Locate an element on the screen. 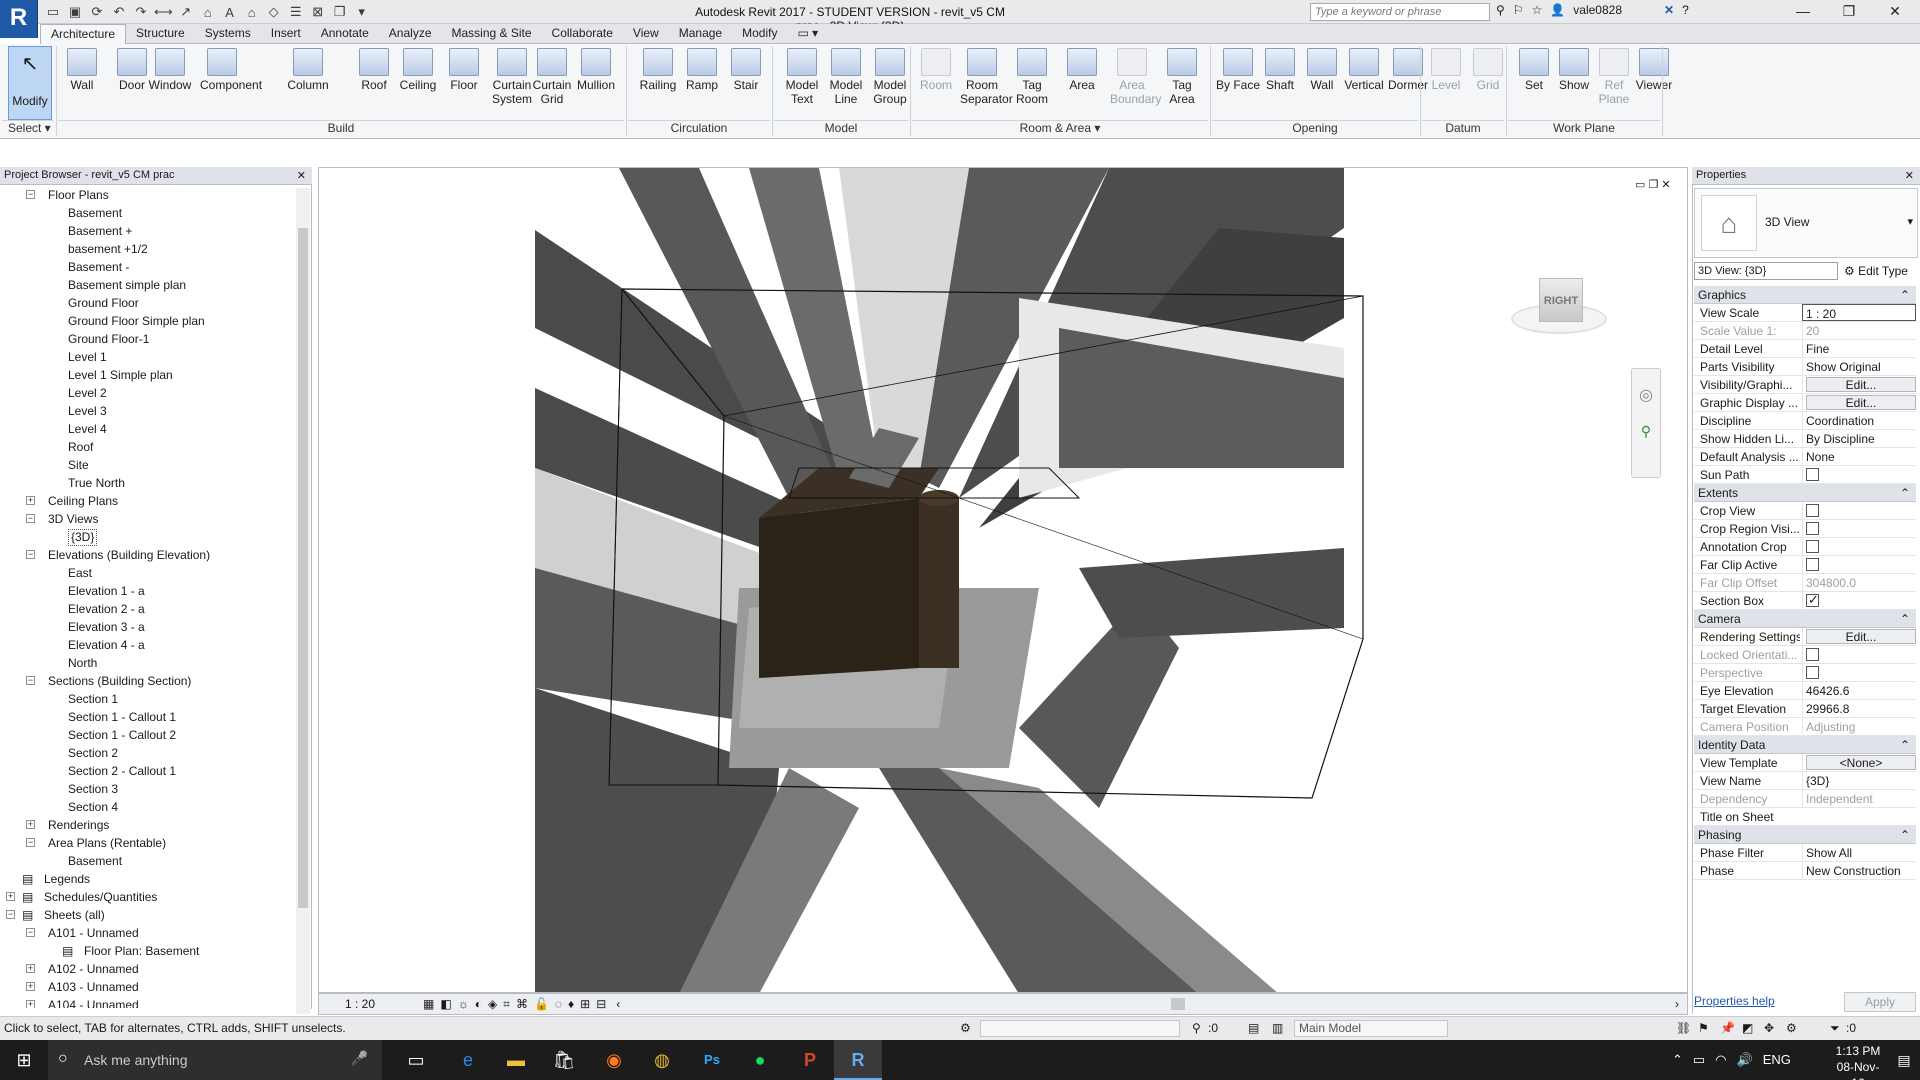 The image size is (1920, 1080). browser-item: Section 2 is located at coordinates (146, 753).